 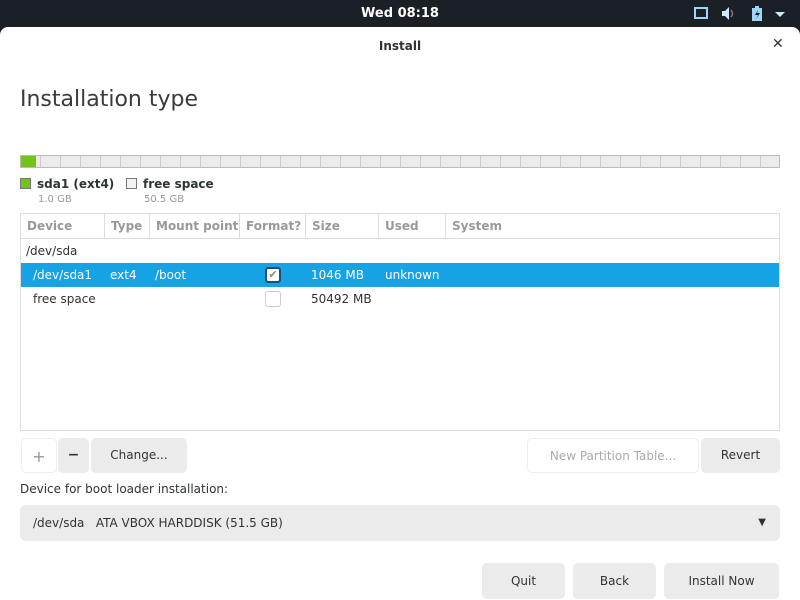 What do you see at coordinates (740, 455) in the screenshot?
I see `revert-button: Revert` at bounding box center [740, 455].